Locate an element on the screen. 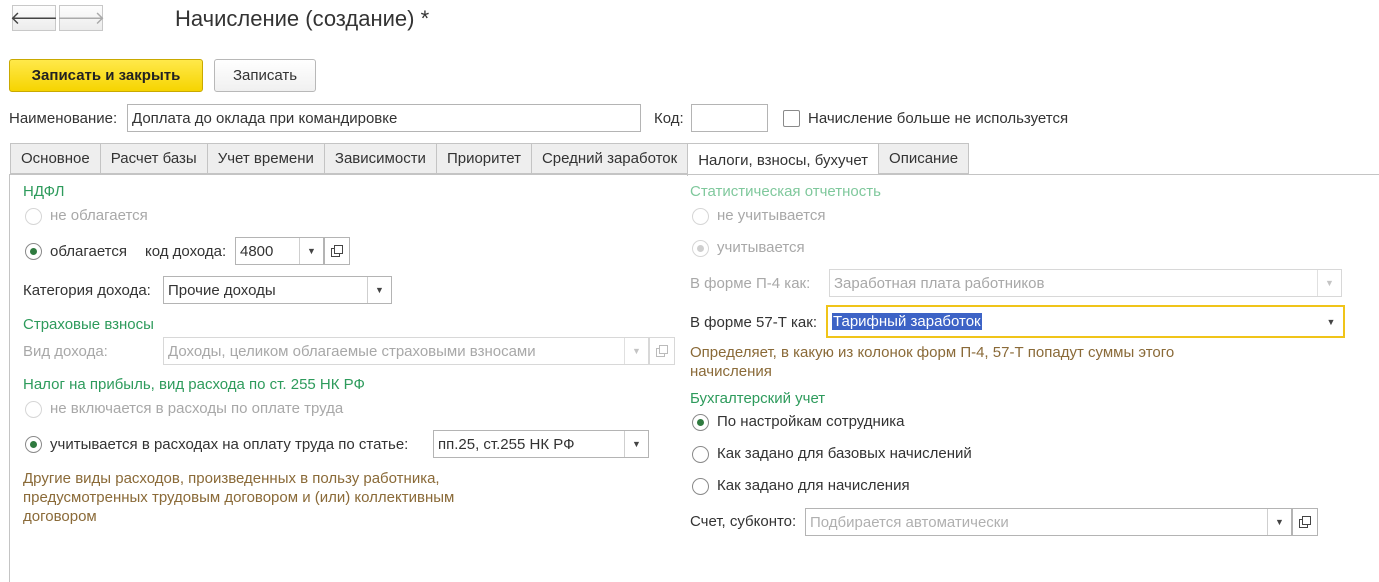 Image resolution: width=1379 pixels, height=582 pixels. income-type-open-button is located at coordinates (662, 351).